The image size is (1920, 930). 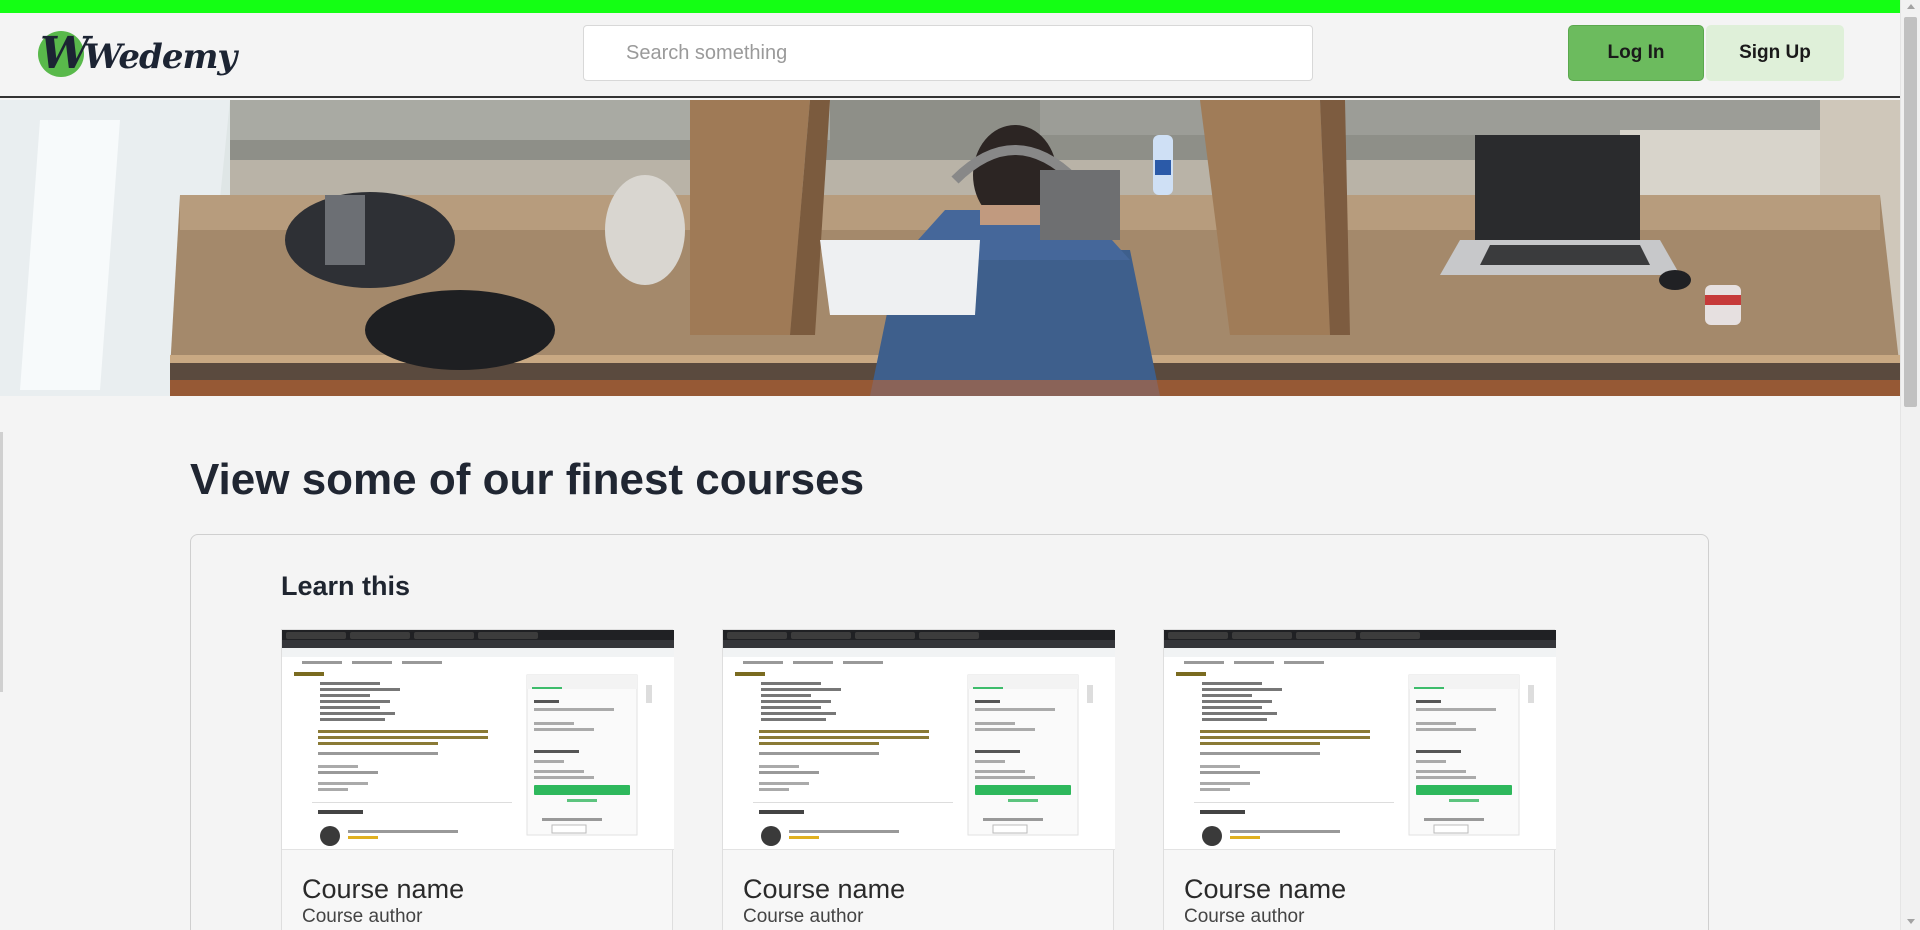 What do you see at coordinates (1911, 921) in the screenshot?
I see `scroll-down-arrow-icon` at bounding box center [1911, 921].